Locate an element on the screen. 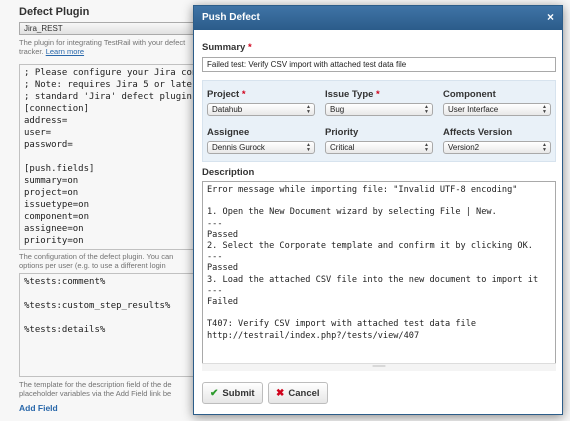  assignee-label: Assignee is located at coordinates (228, 132).